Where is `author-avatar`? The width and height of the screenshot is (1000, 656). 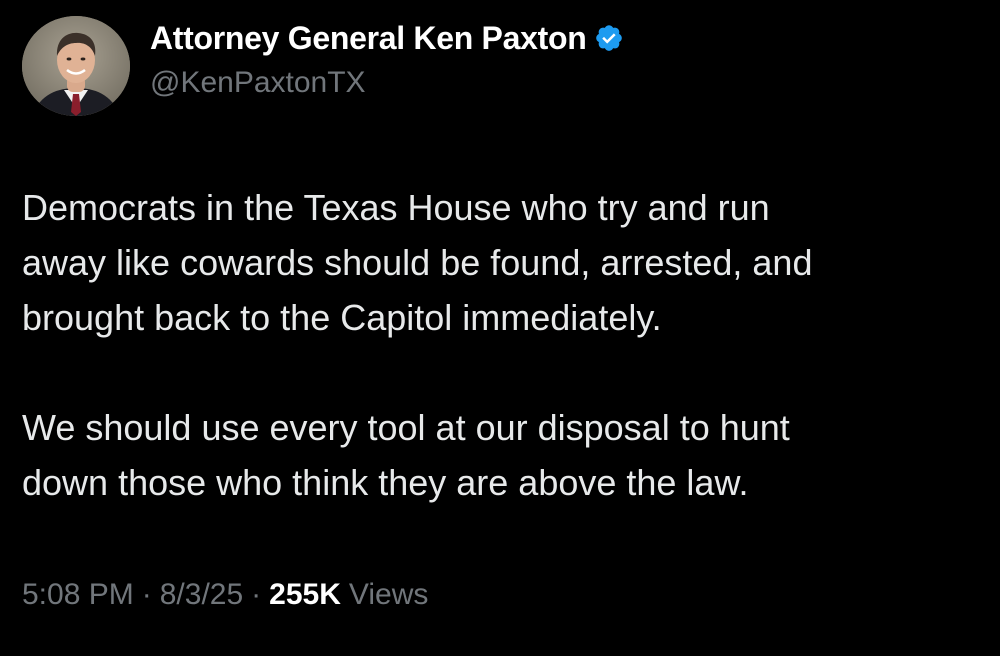 author-avatar is located at coordinates (76, 66).